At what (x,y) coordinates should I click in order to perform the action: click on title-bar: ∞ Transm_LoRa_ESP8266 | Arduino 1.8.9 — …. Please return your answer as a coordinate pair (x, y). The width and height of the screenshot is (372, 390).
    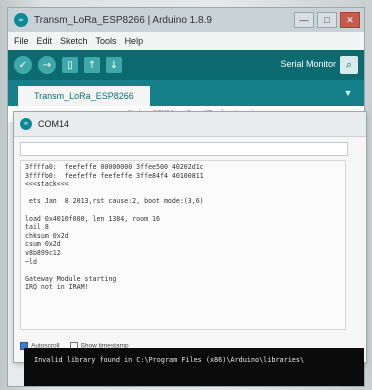
    Looking at the image, I should click on (186, 20).